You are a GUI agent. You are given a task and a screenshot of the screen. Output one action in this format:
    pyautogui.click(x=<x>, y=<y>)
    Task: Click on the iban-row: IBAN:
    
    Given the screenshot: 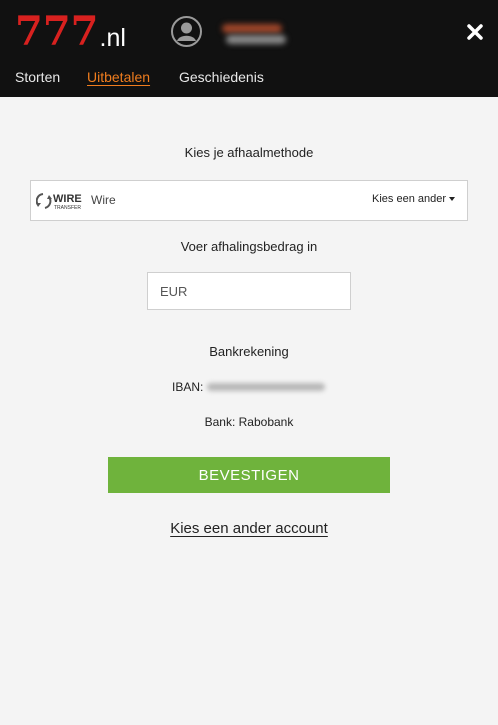 What is the action you would take?
    pyautogui.click(x=249, y=387)
    